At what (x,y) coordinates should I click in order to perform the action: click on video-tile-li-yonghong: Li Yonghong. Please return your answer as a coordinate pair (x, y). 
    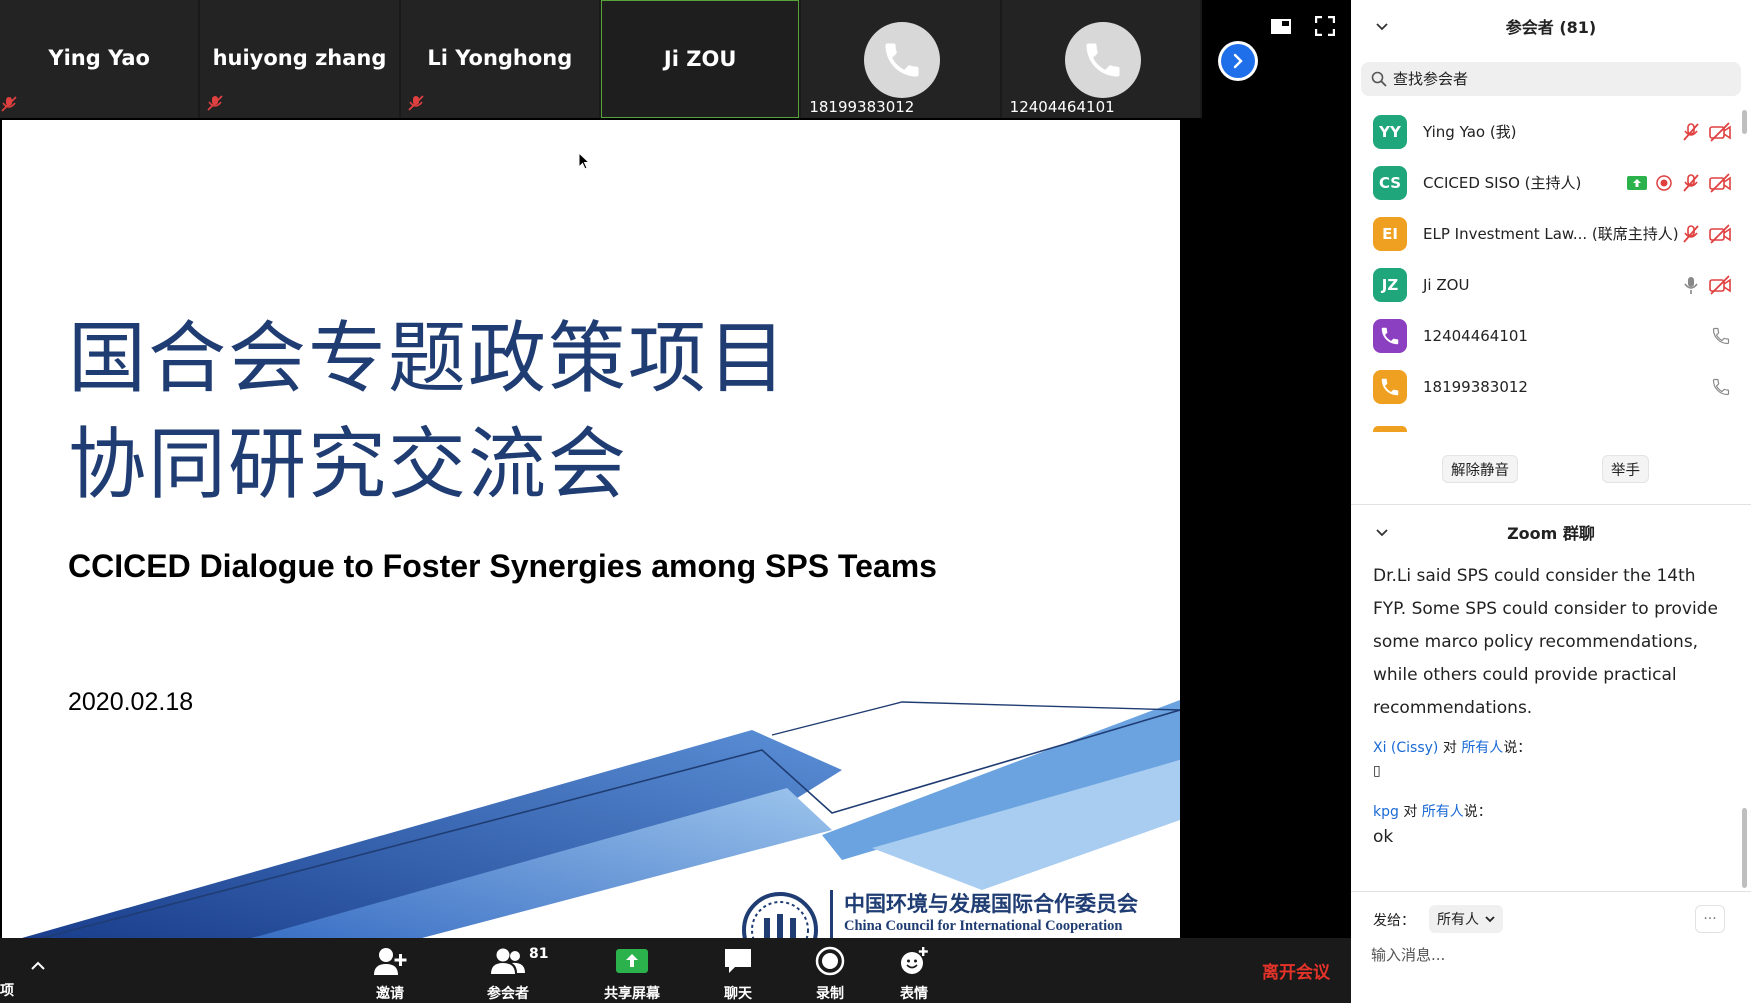
    Looking at the image, I should click on (499, 59).